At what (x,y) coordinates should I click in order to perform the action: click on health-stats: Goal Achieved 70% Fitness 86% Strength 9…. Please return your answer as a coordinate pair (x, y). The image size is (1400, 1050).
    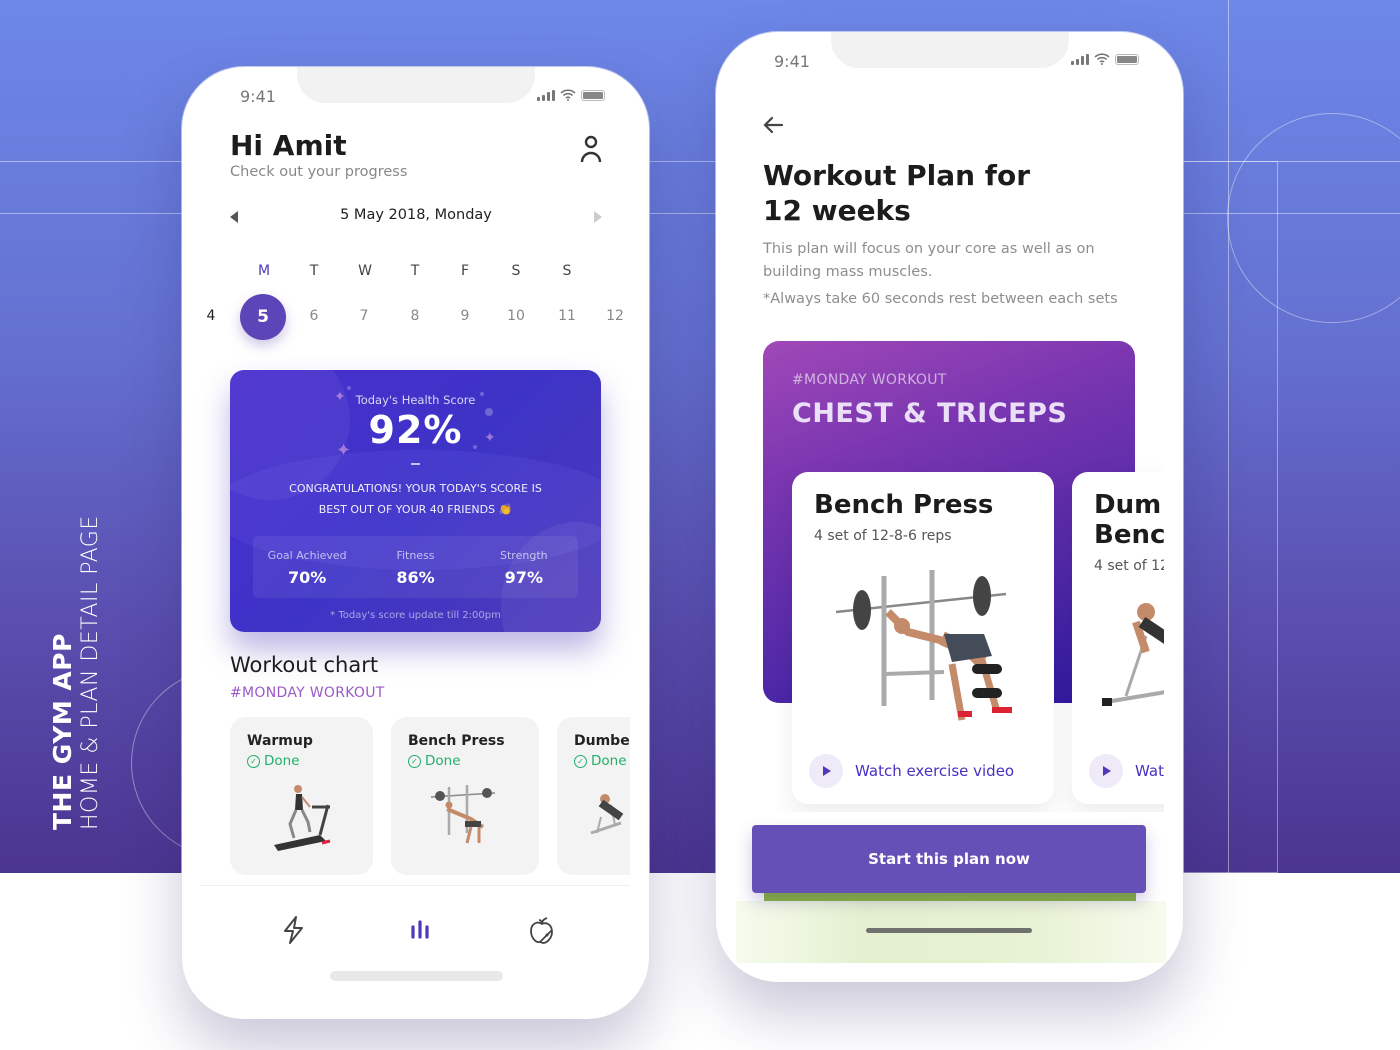
    Looking at the image, I should click on (415, 567).